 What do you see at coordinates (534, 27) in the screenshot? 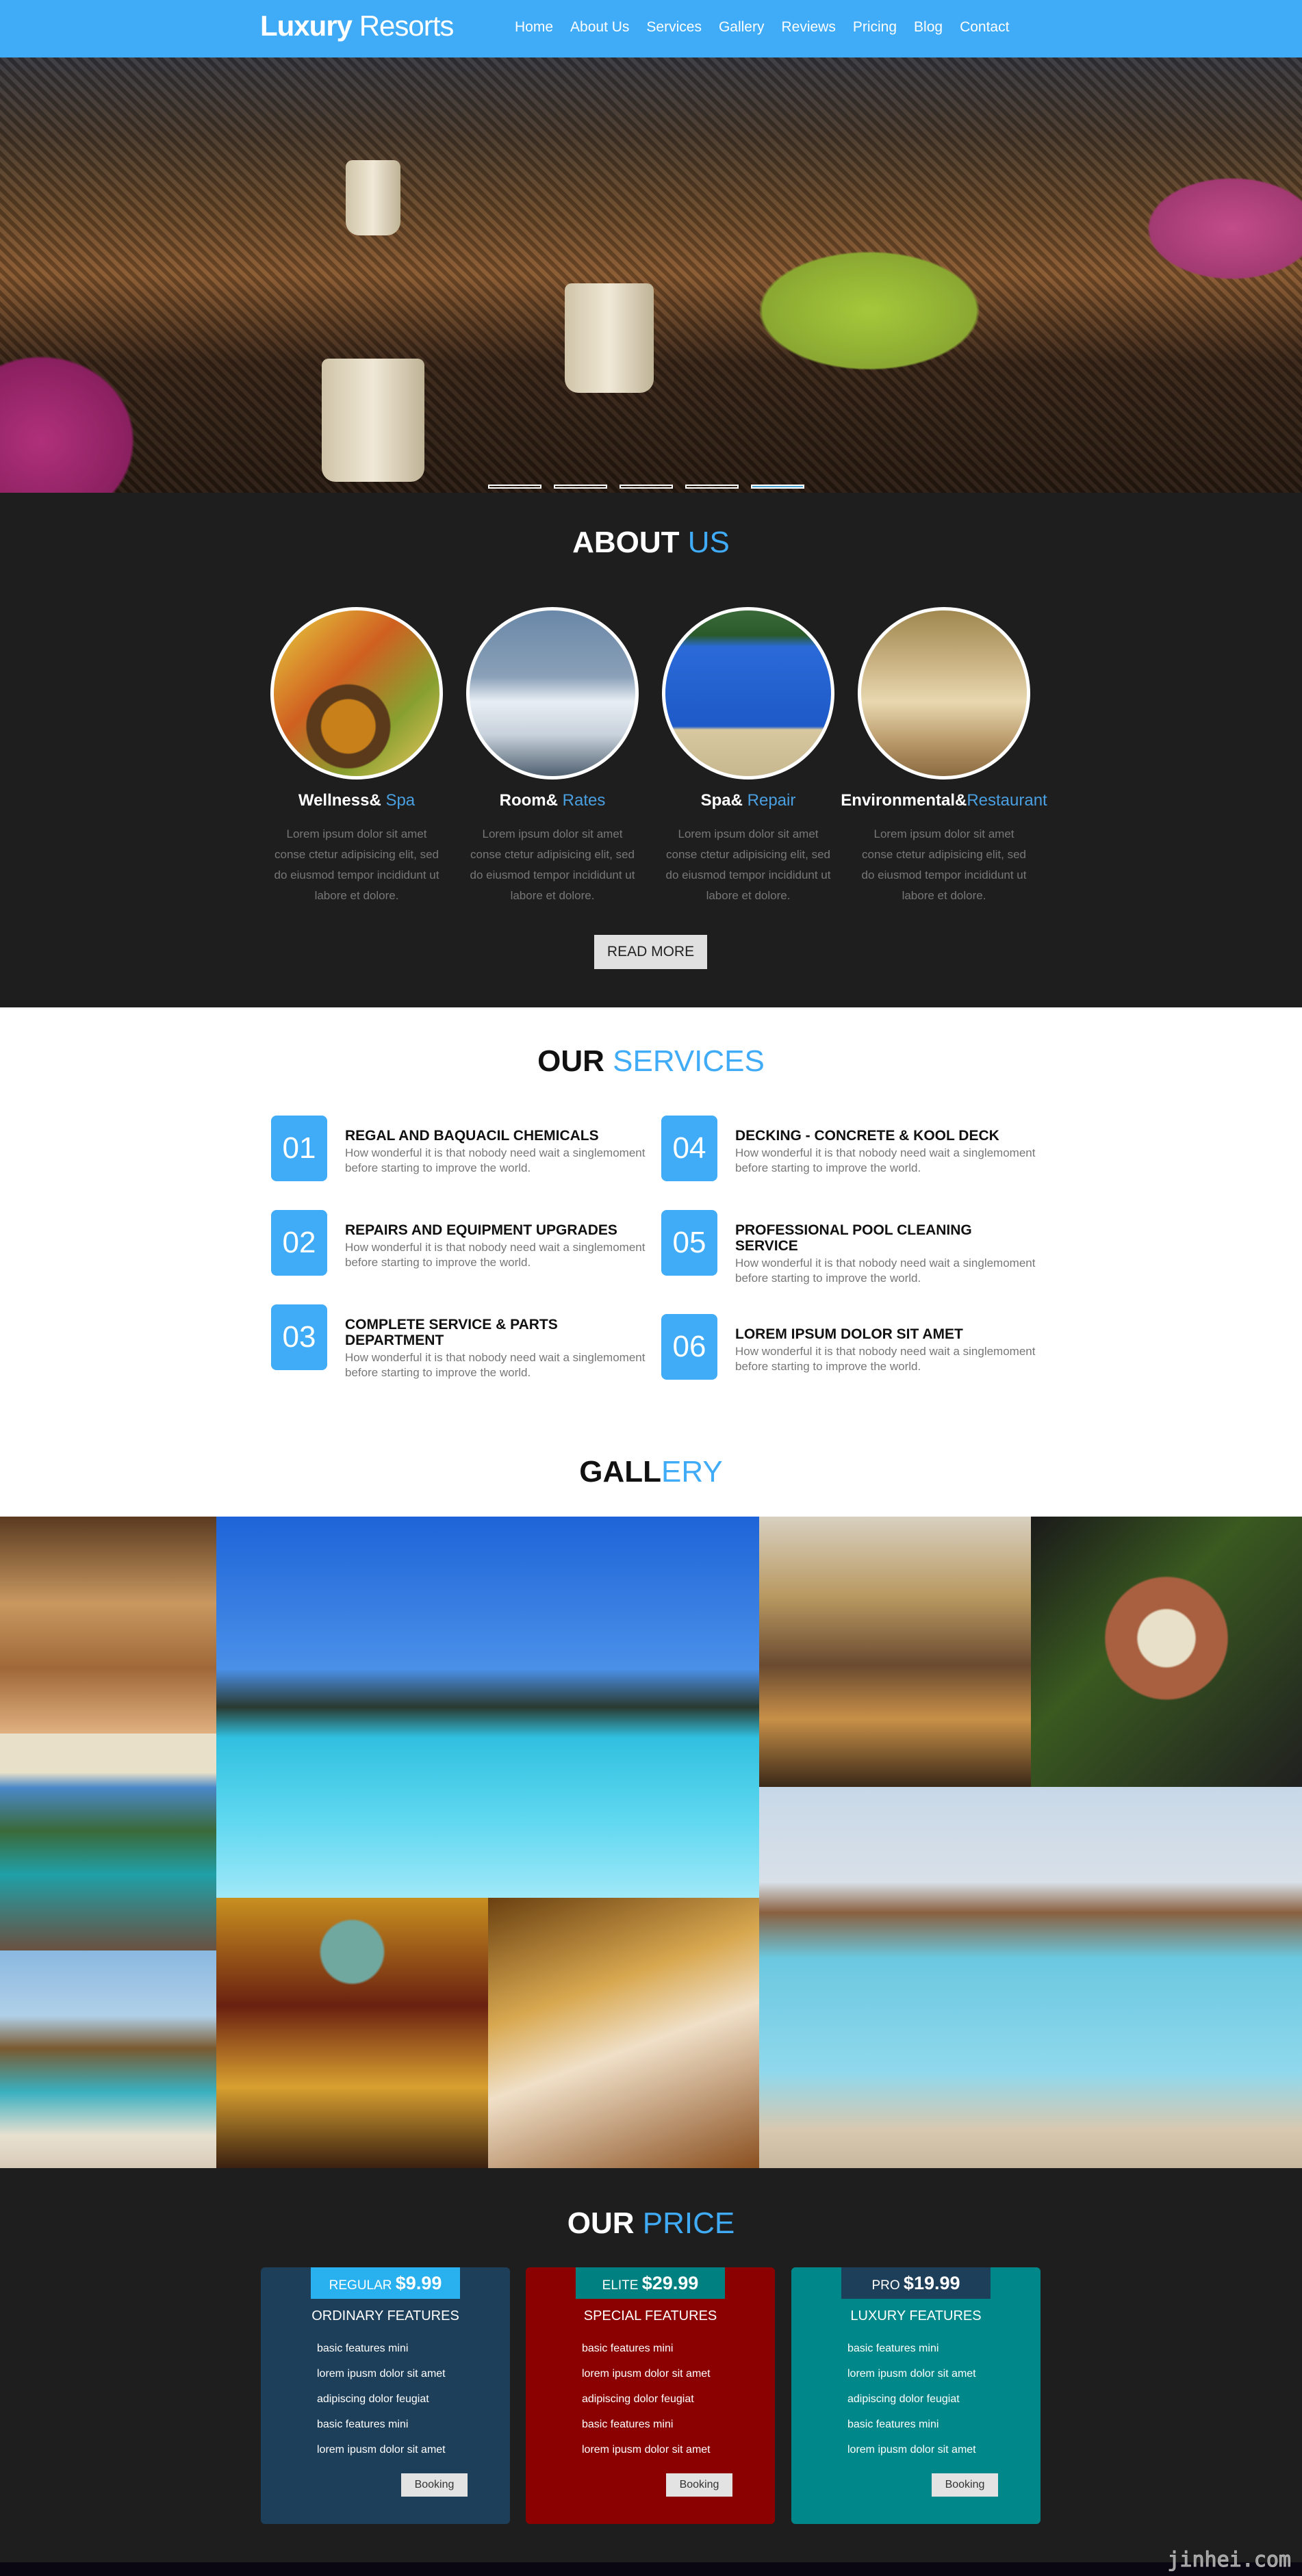
I see `nav-home: Home` at bounding box center [534, 27].